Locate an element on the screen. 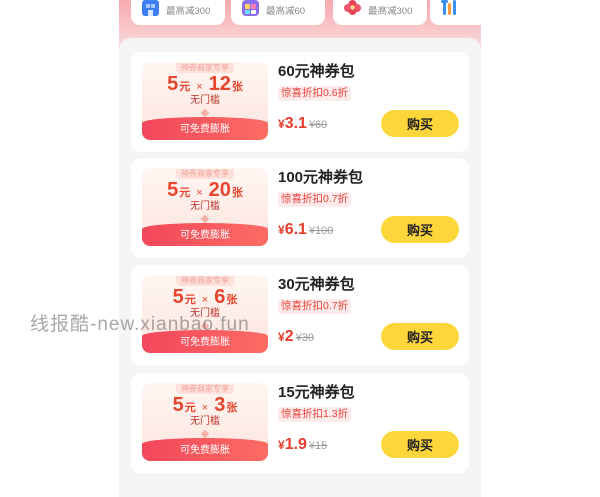 The image size is (600, 497). building-icon is located at coordinates (150, 9).